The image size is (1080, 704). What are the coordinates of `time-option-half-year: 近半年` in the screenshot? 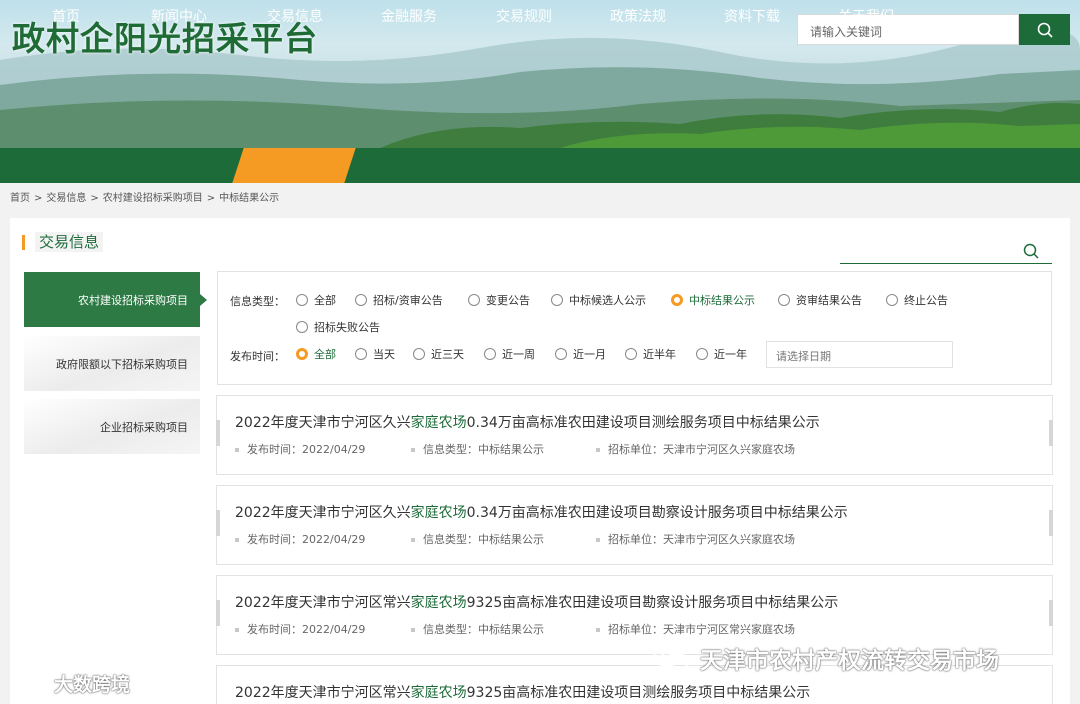 It's located at (650, 354).